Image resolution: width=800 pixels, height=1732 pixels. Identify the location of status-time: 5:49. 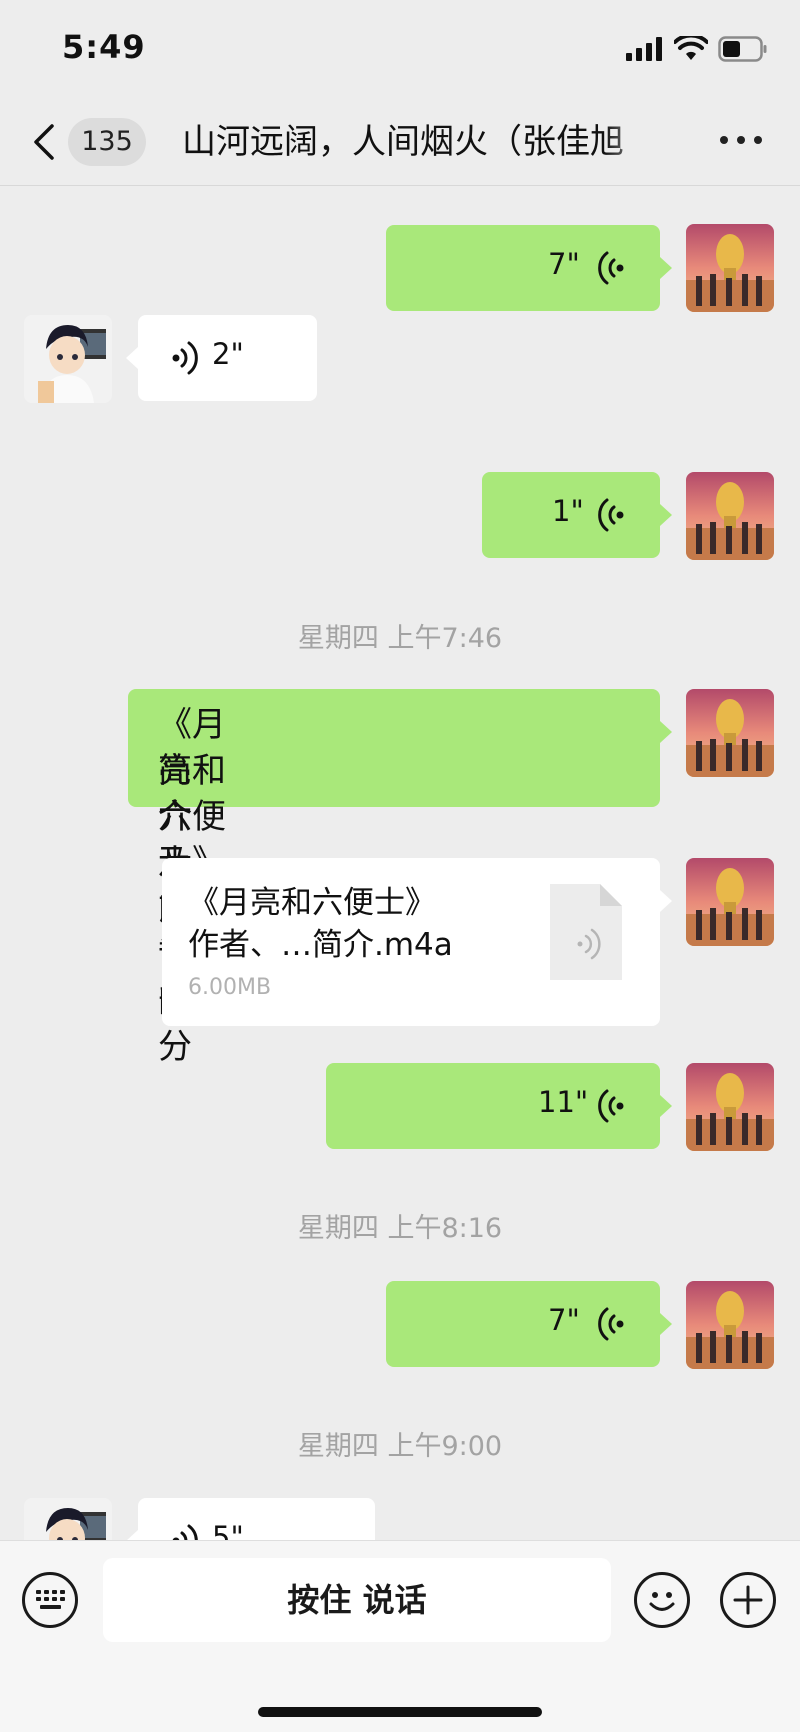
(104, 47).